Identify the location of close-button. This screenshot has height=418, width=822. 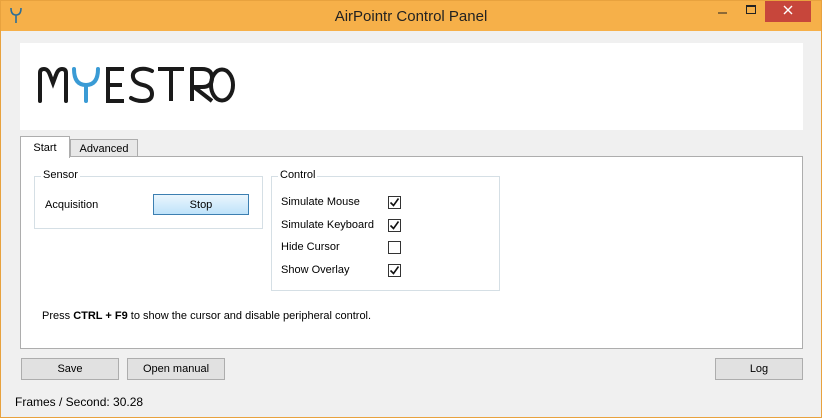
(788, 11).